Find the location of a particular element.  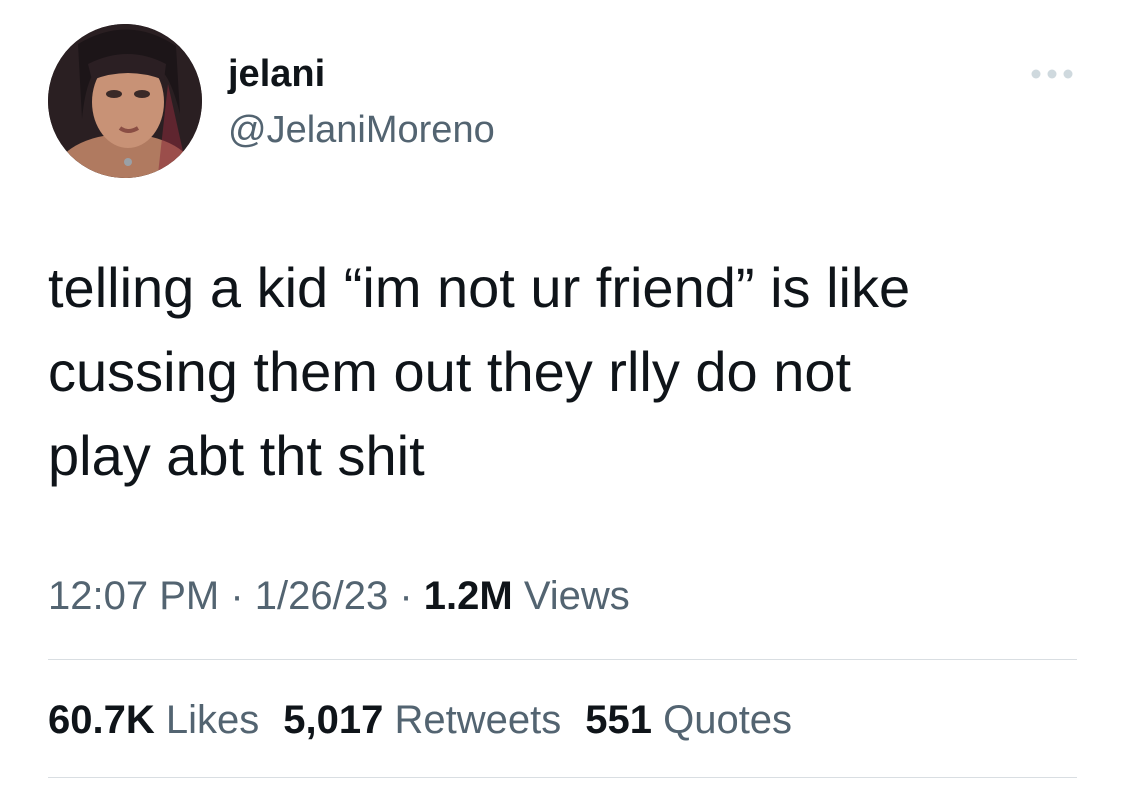

likes-label: Likes is located at coordinates (207, 720).